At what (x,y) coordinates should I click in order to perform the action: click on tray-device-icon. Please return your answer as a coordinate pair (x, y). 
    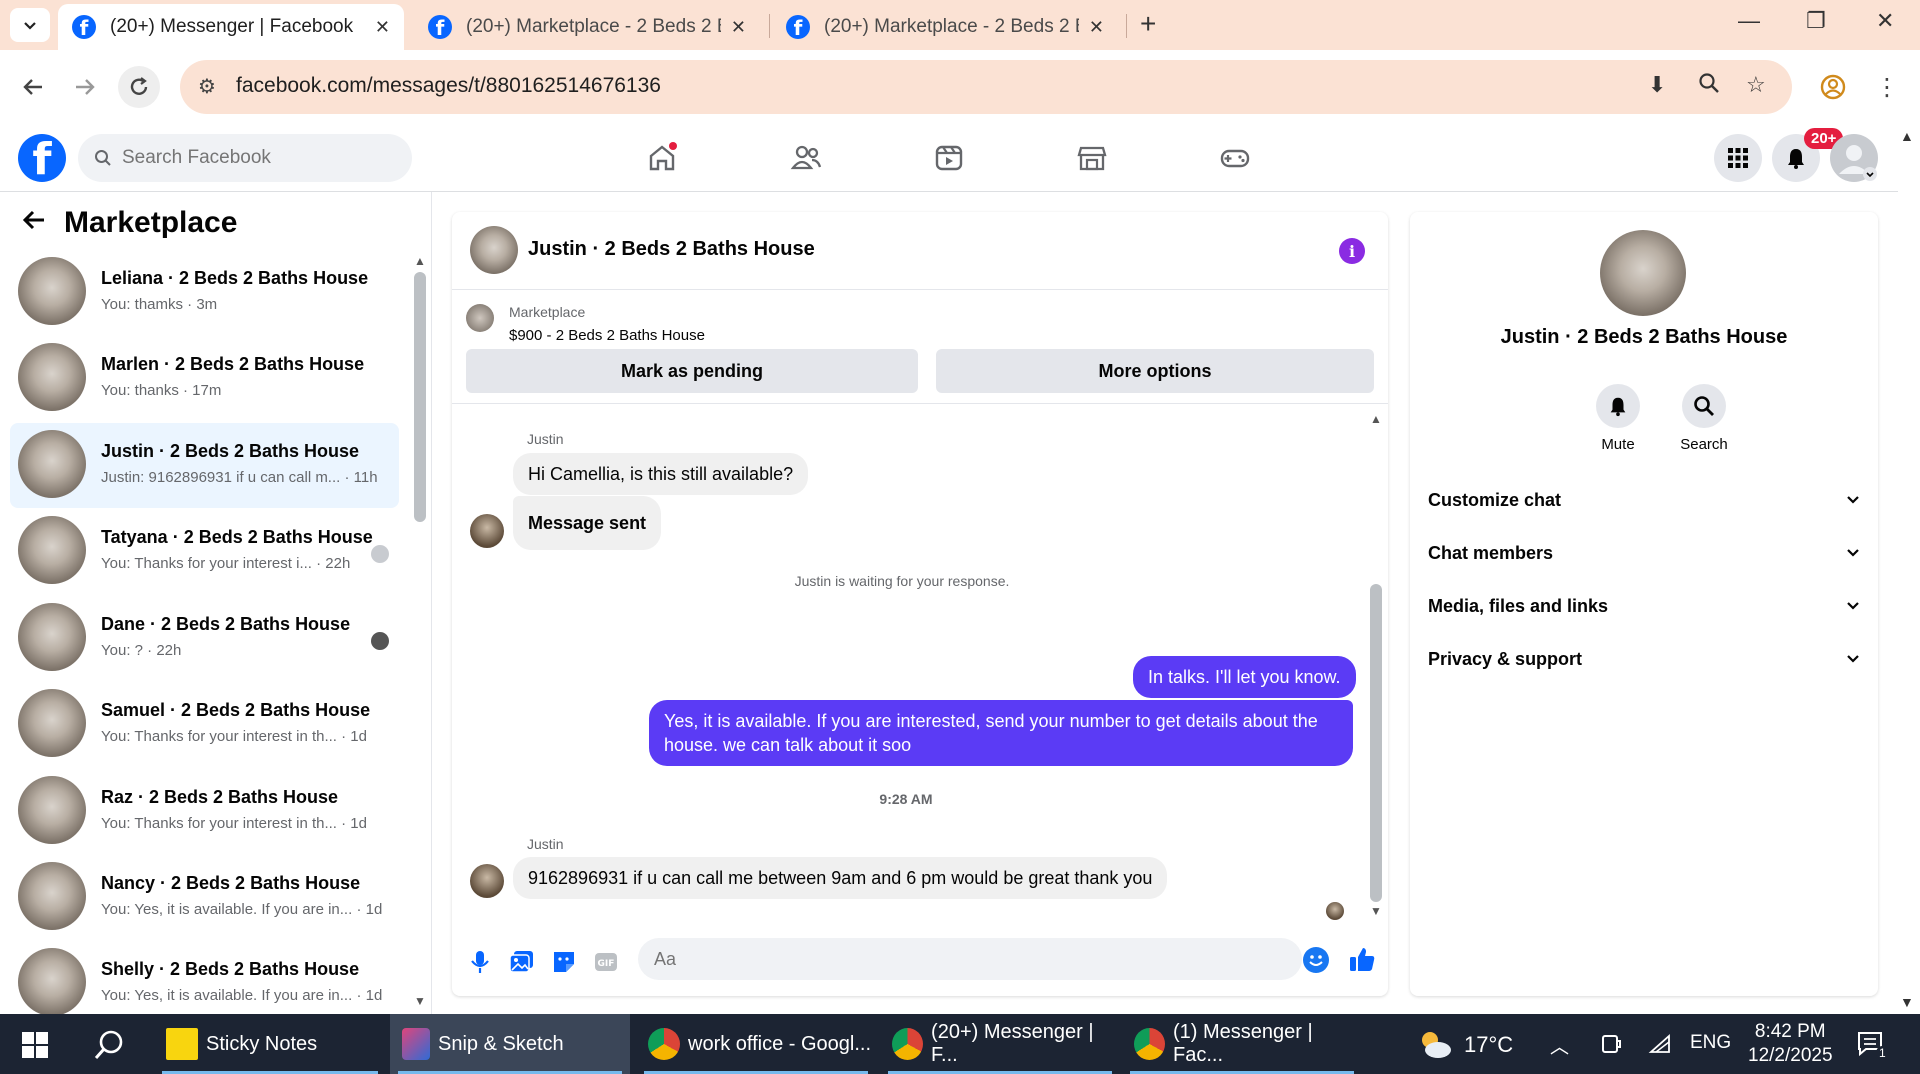
    Looking at the image, I should click on (1611, 1044).